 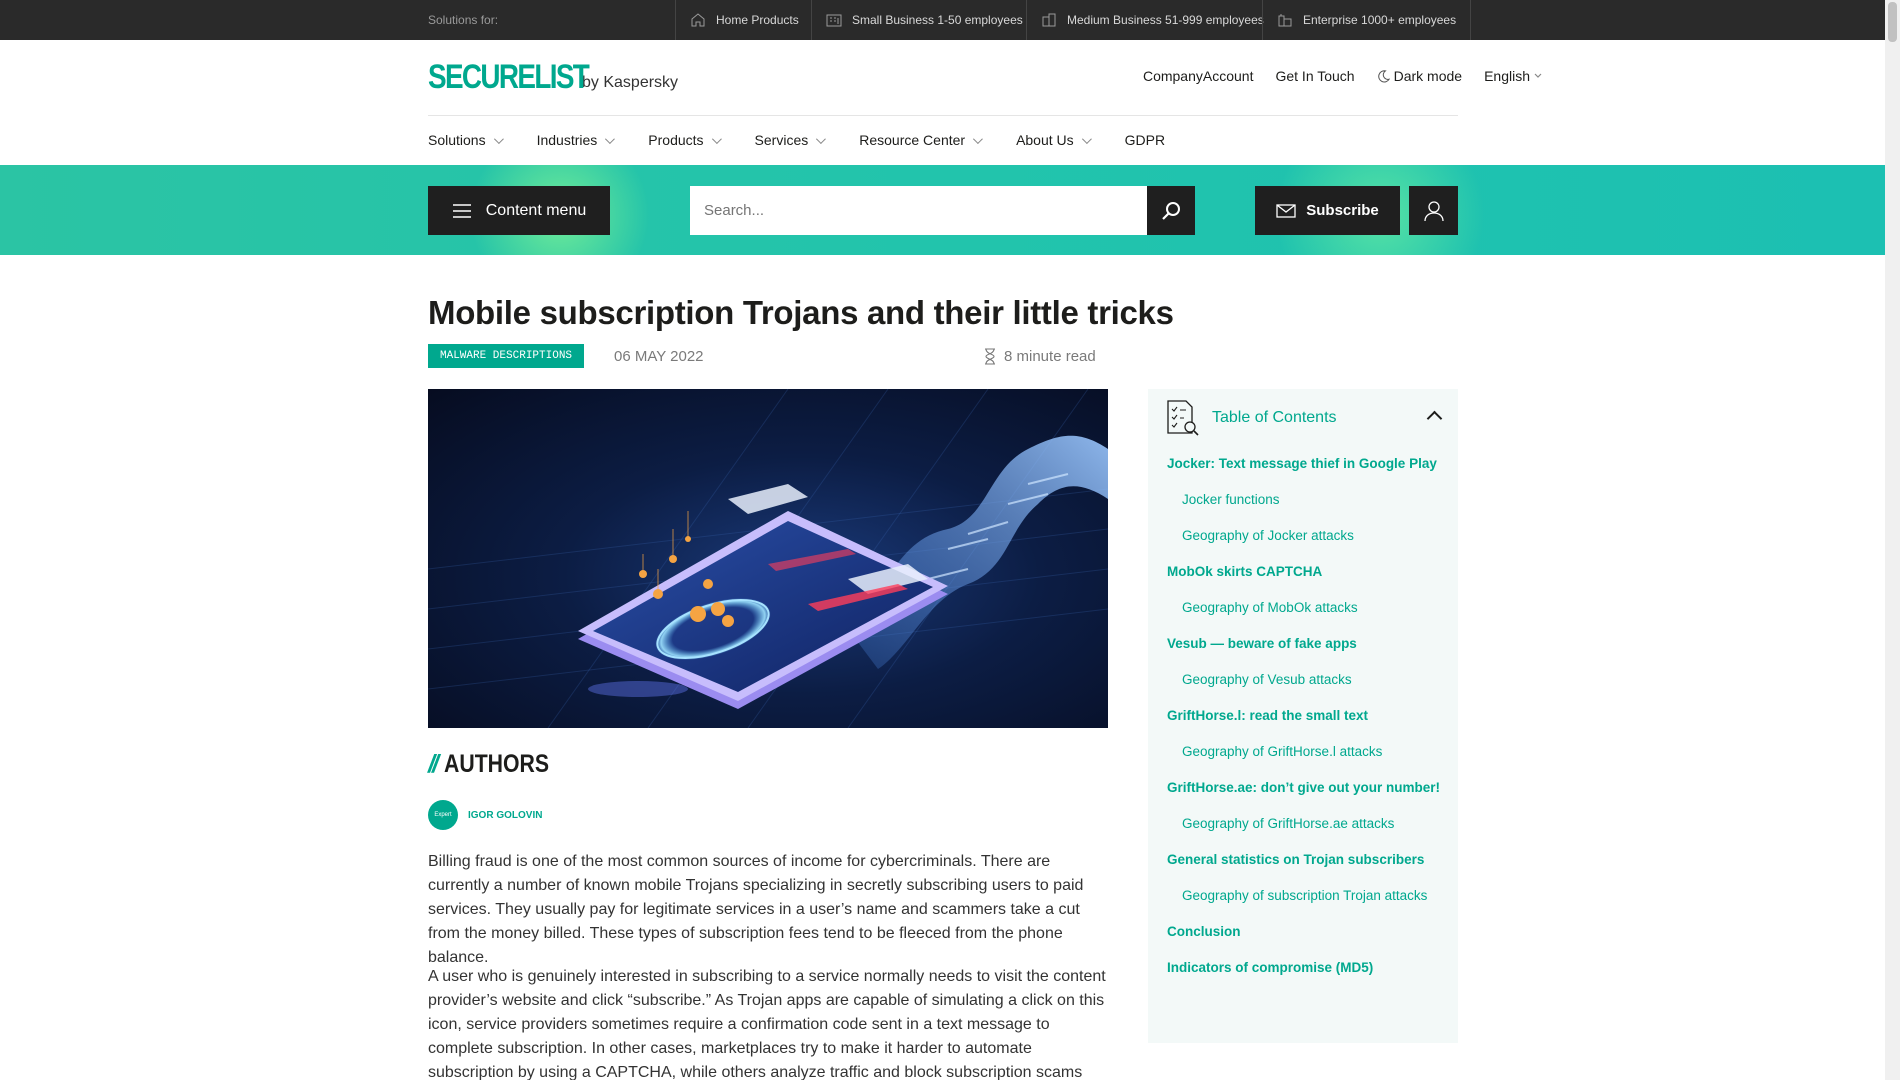 I want to click on user-icon, so click(x=1433, y=210).